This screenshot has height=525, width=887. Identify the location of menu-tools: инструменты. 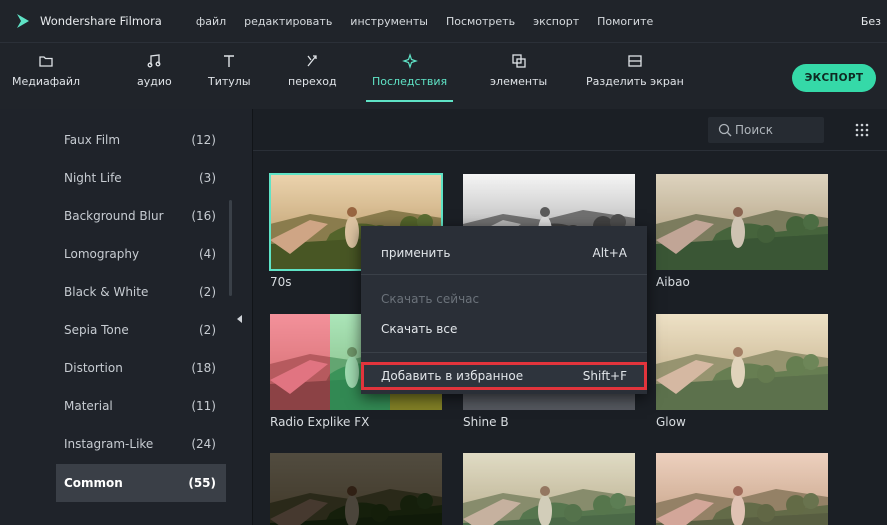
(389, 21).